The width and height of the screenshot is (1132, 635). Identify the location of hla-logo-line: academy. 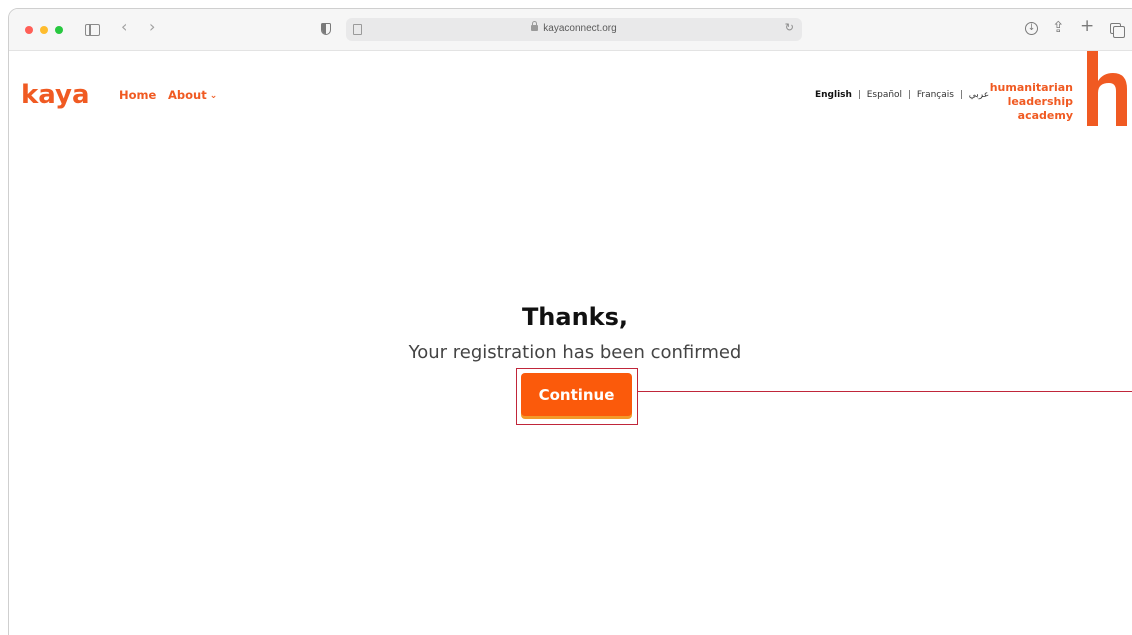
(1045, 115).